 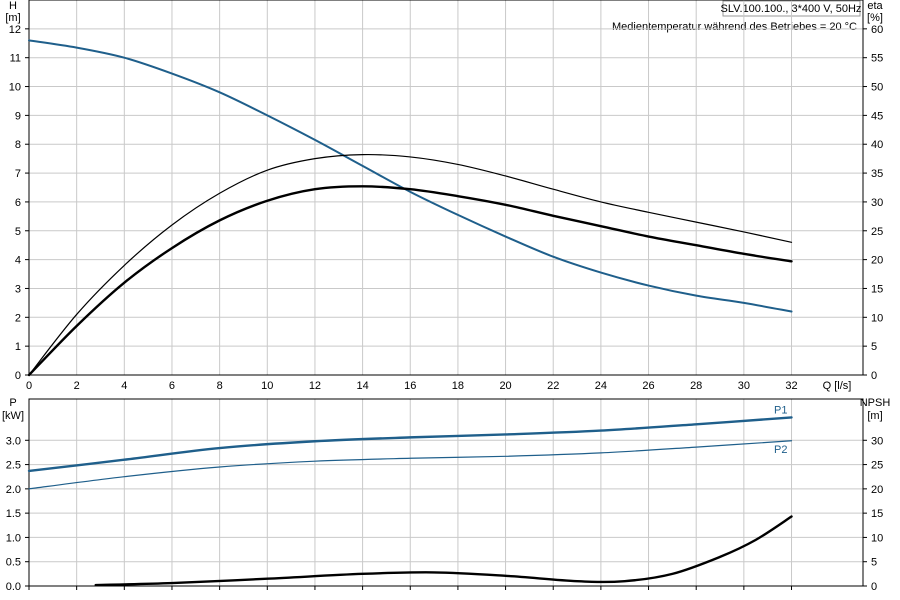 I want to click on series-P2-label: P2, so click(x=780, y=450).